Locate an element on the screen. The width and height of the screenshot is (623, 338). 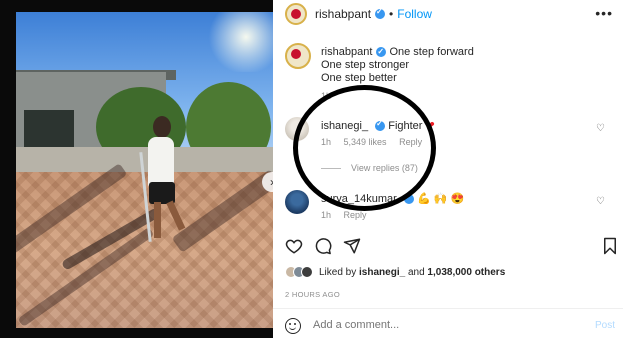
caption-line: One step better is located at coordinates (359, 78).